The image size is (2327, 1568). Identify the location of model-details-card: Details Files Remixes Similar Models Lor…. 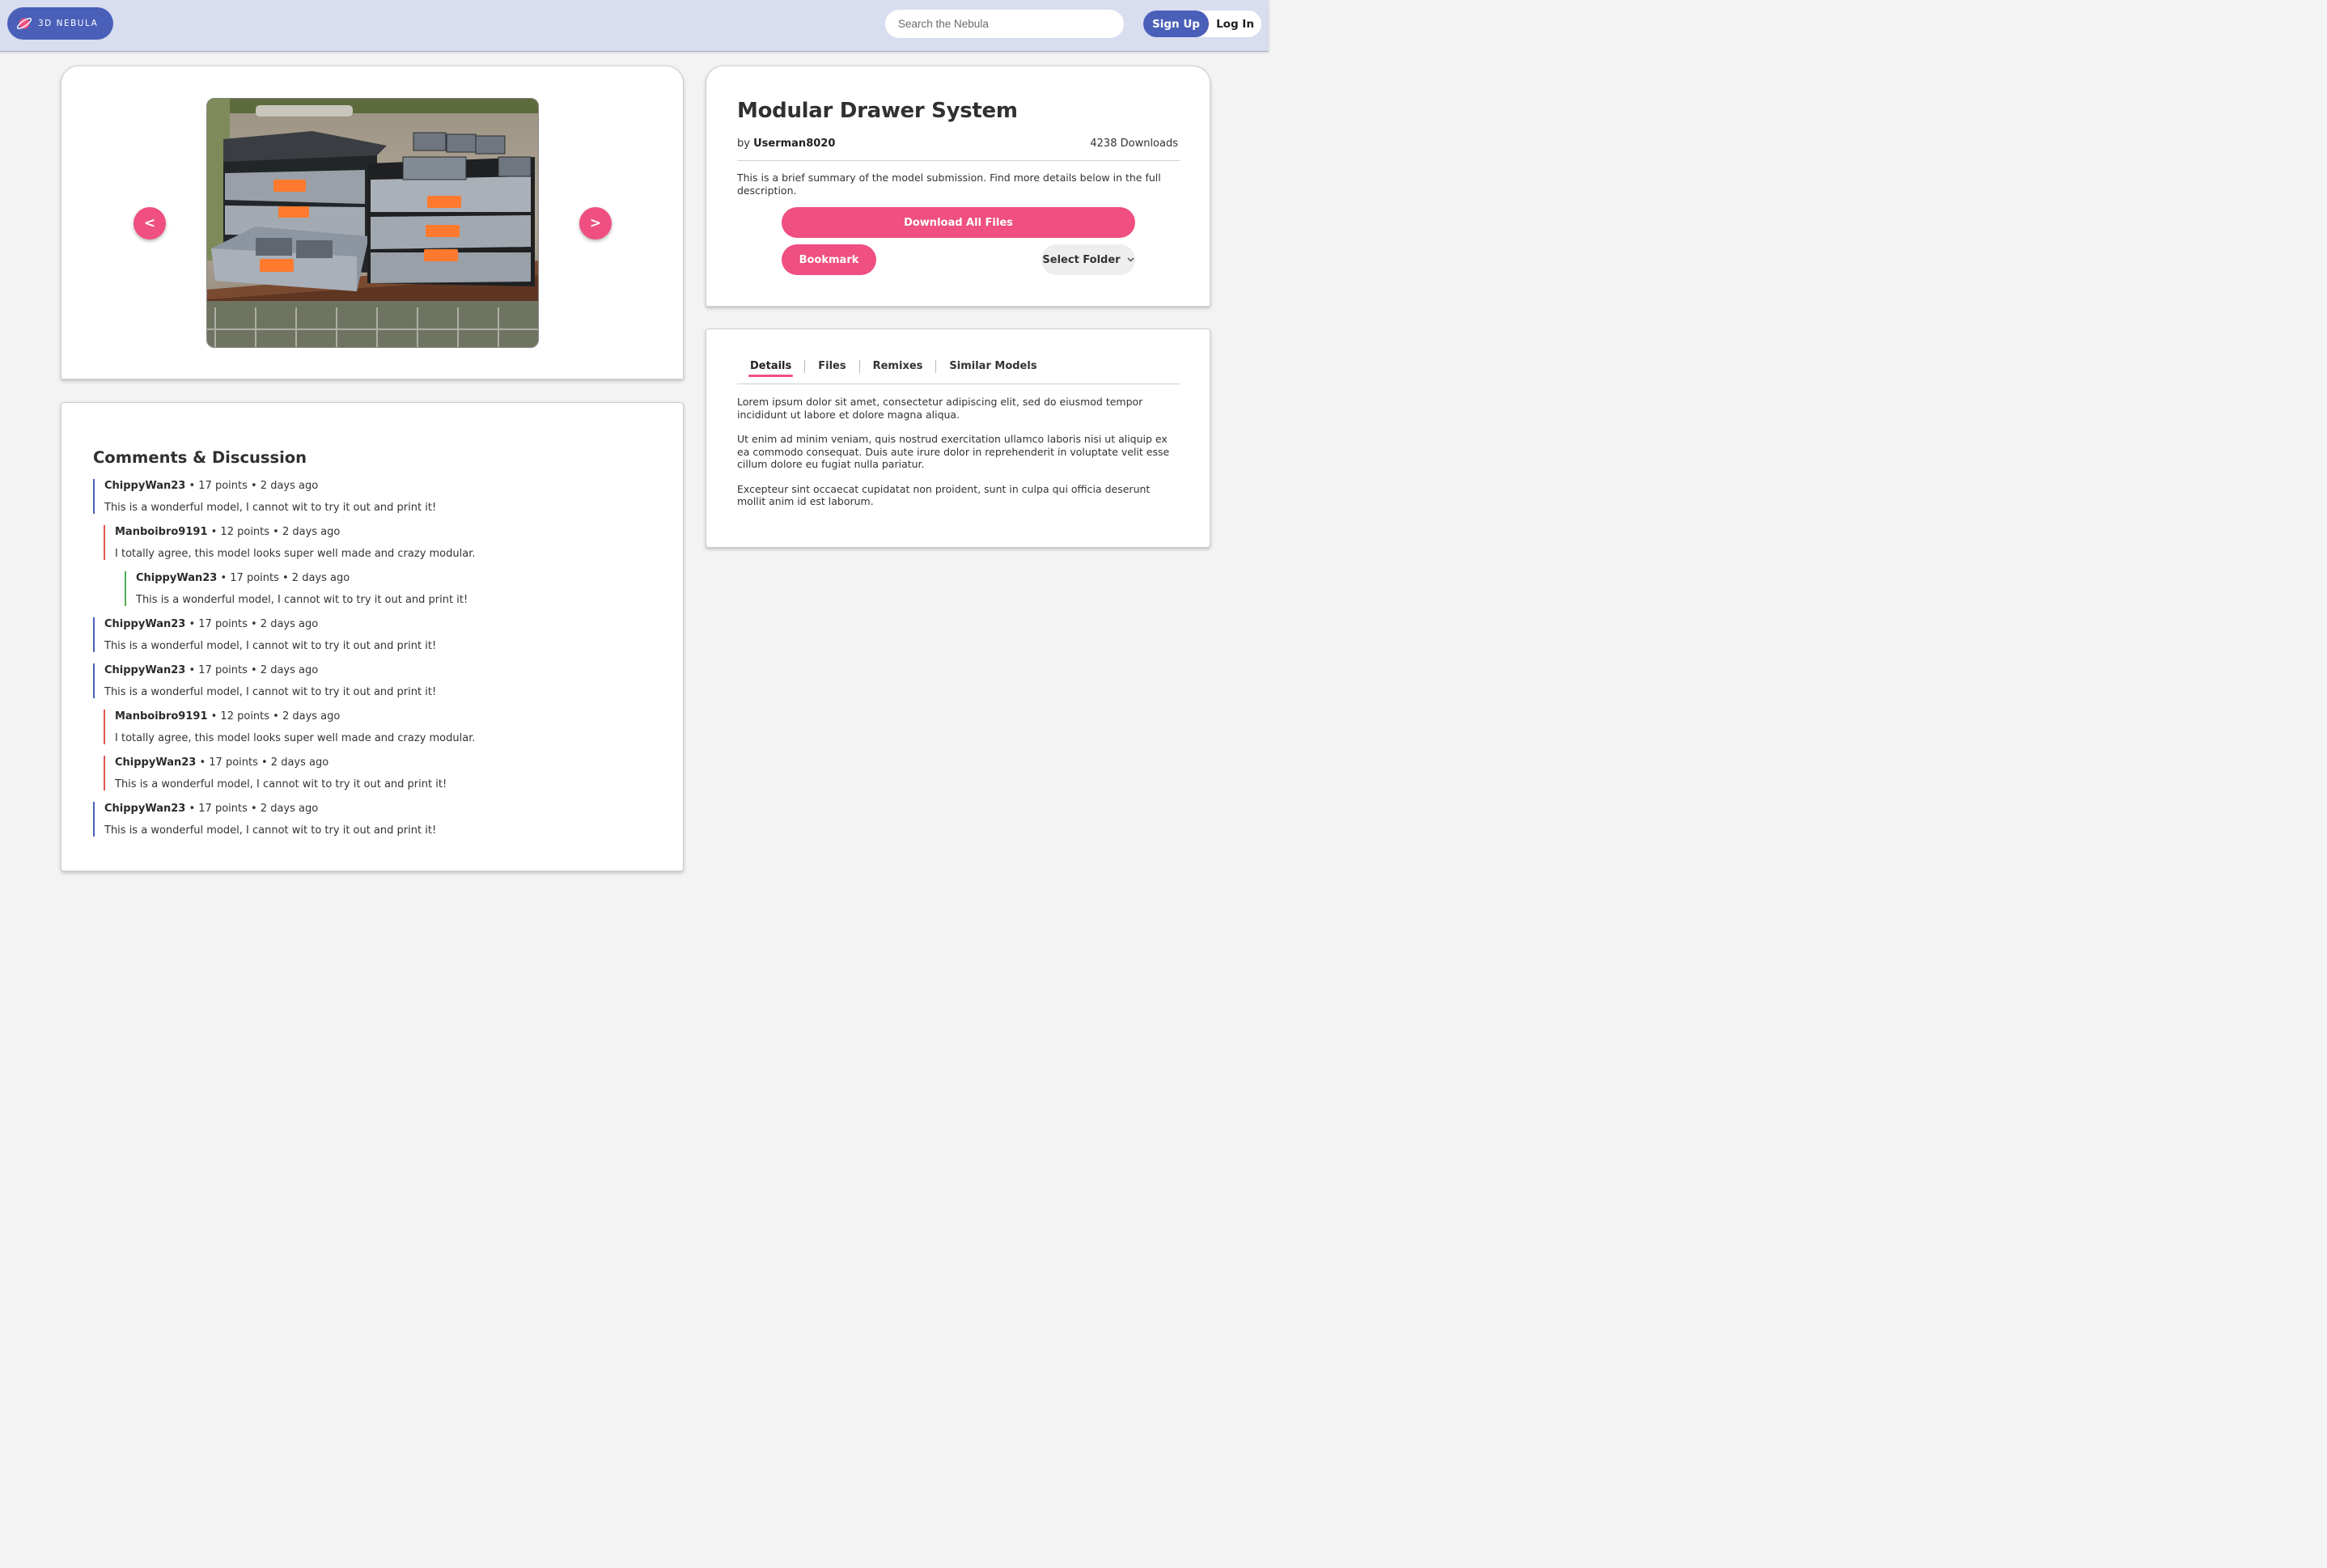
(958, 438).